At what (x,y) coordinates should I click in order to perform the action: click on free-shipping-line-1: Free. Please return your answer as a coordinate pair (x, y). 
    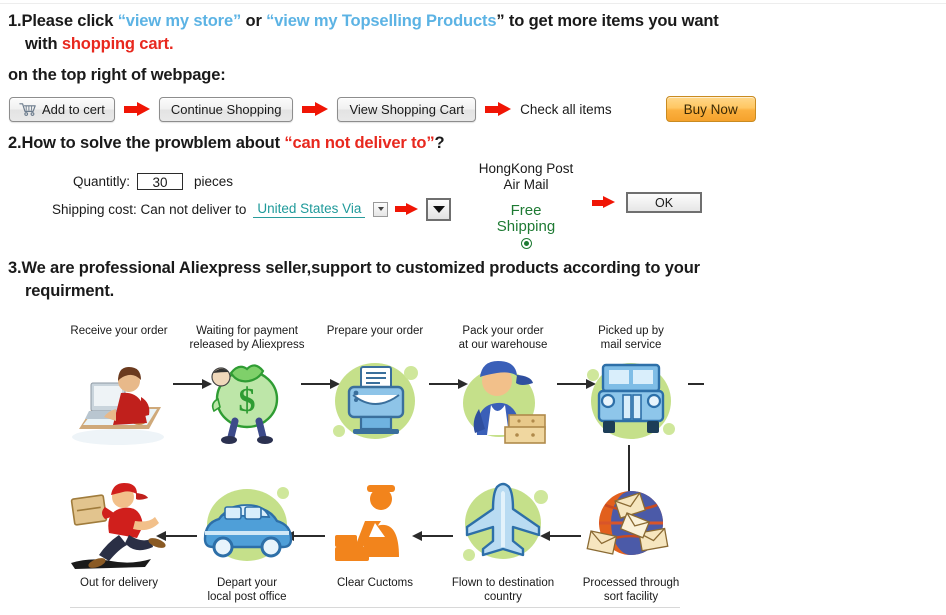
    Looking at the image, I should click on (526, 210).